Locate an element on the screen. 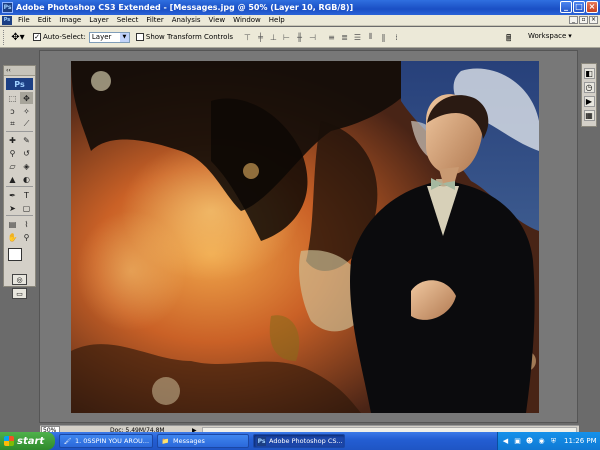 This screenshot has width=600, height=450. distribute-bottom-icon: ☰ is located at coordinates (357, 37).